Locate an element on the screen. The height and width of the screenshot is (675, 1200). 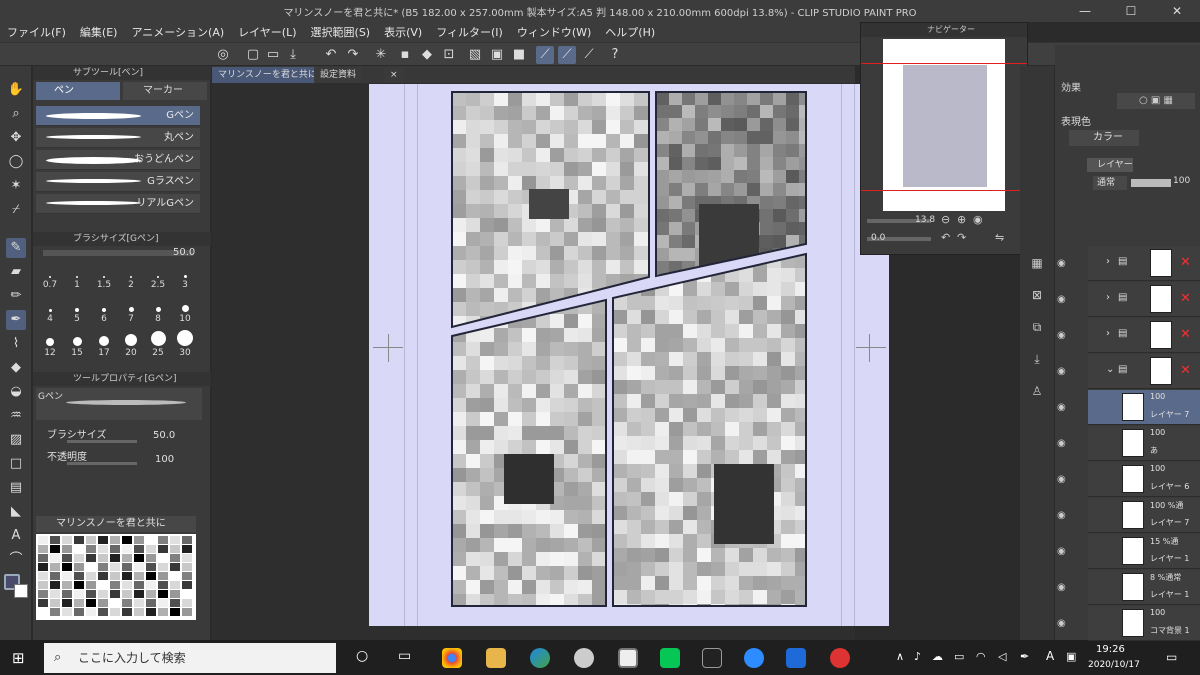
layer-row: 100 あ is located at coordinates (1144, 443).